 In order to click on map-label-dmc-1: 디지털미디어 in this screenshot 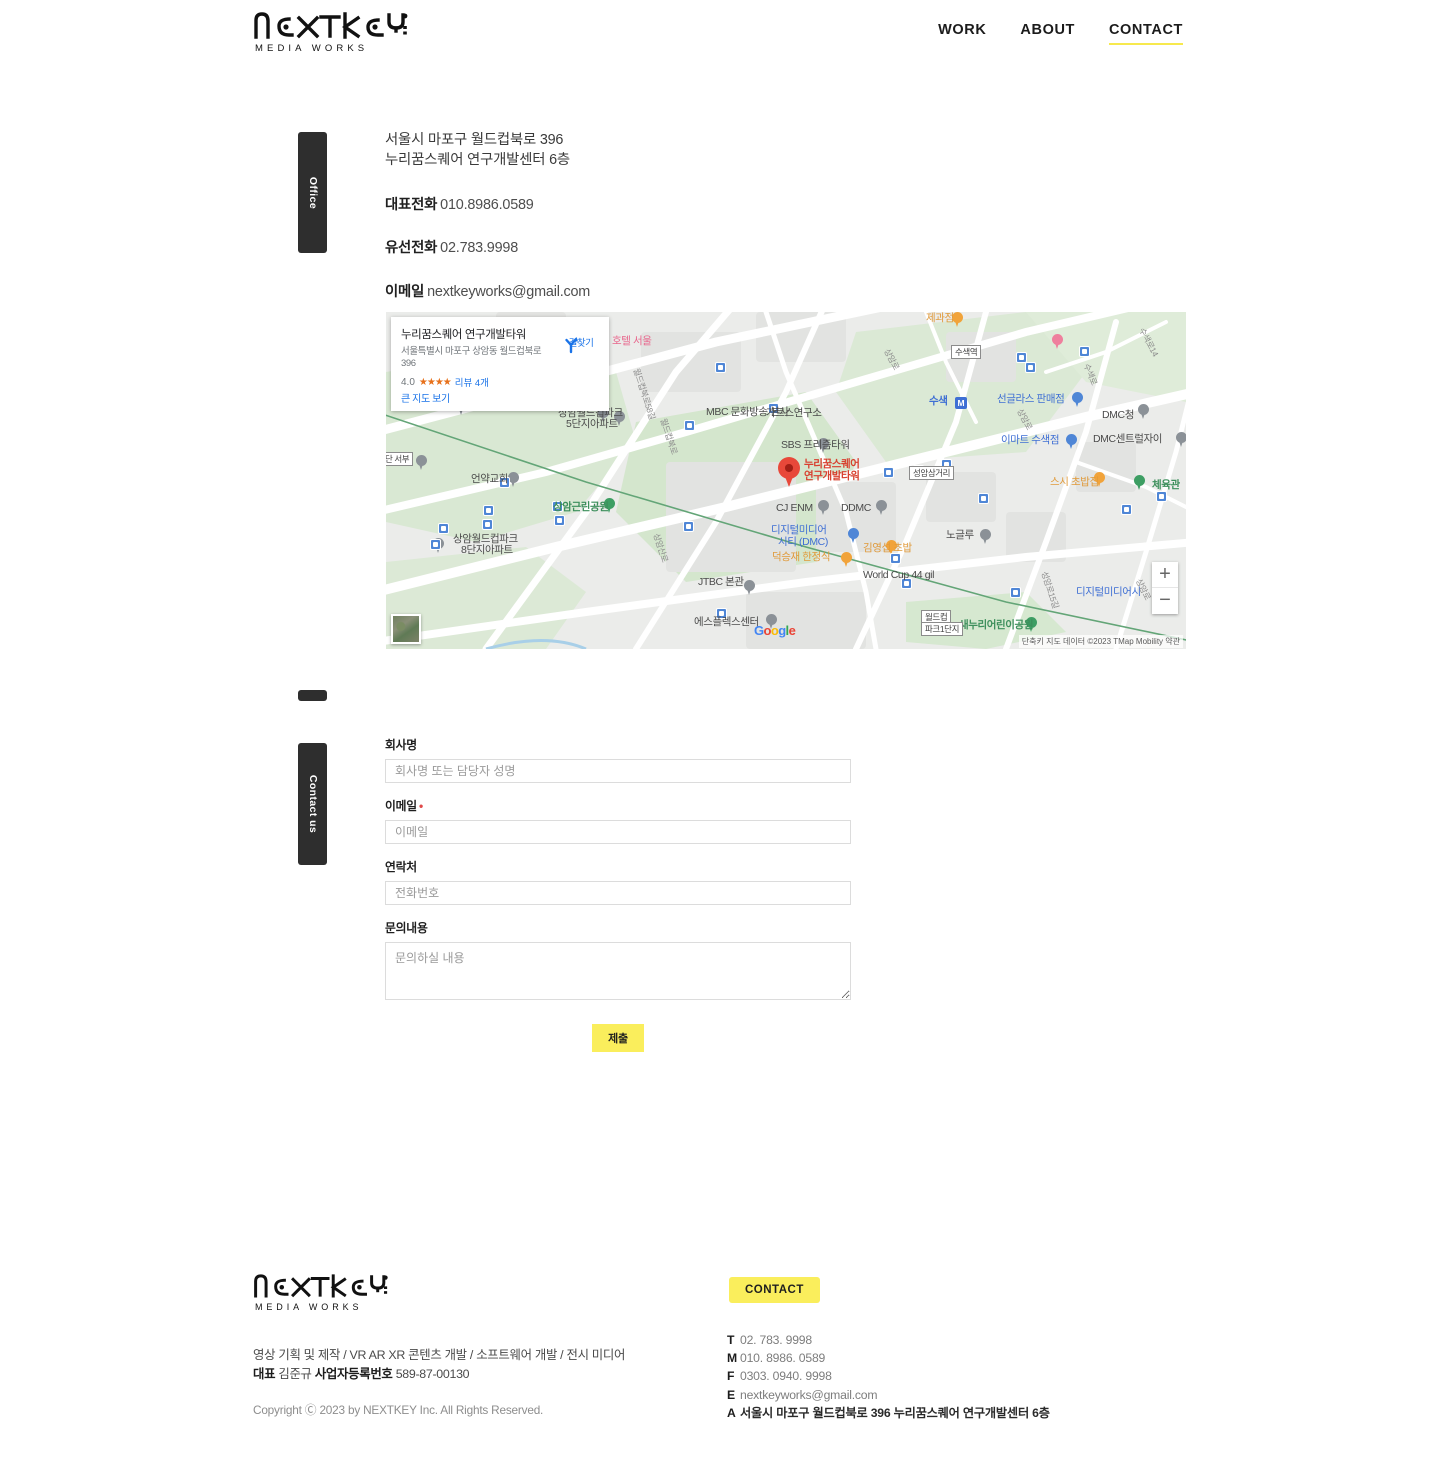, I will do `click(799, 530)`.